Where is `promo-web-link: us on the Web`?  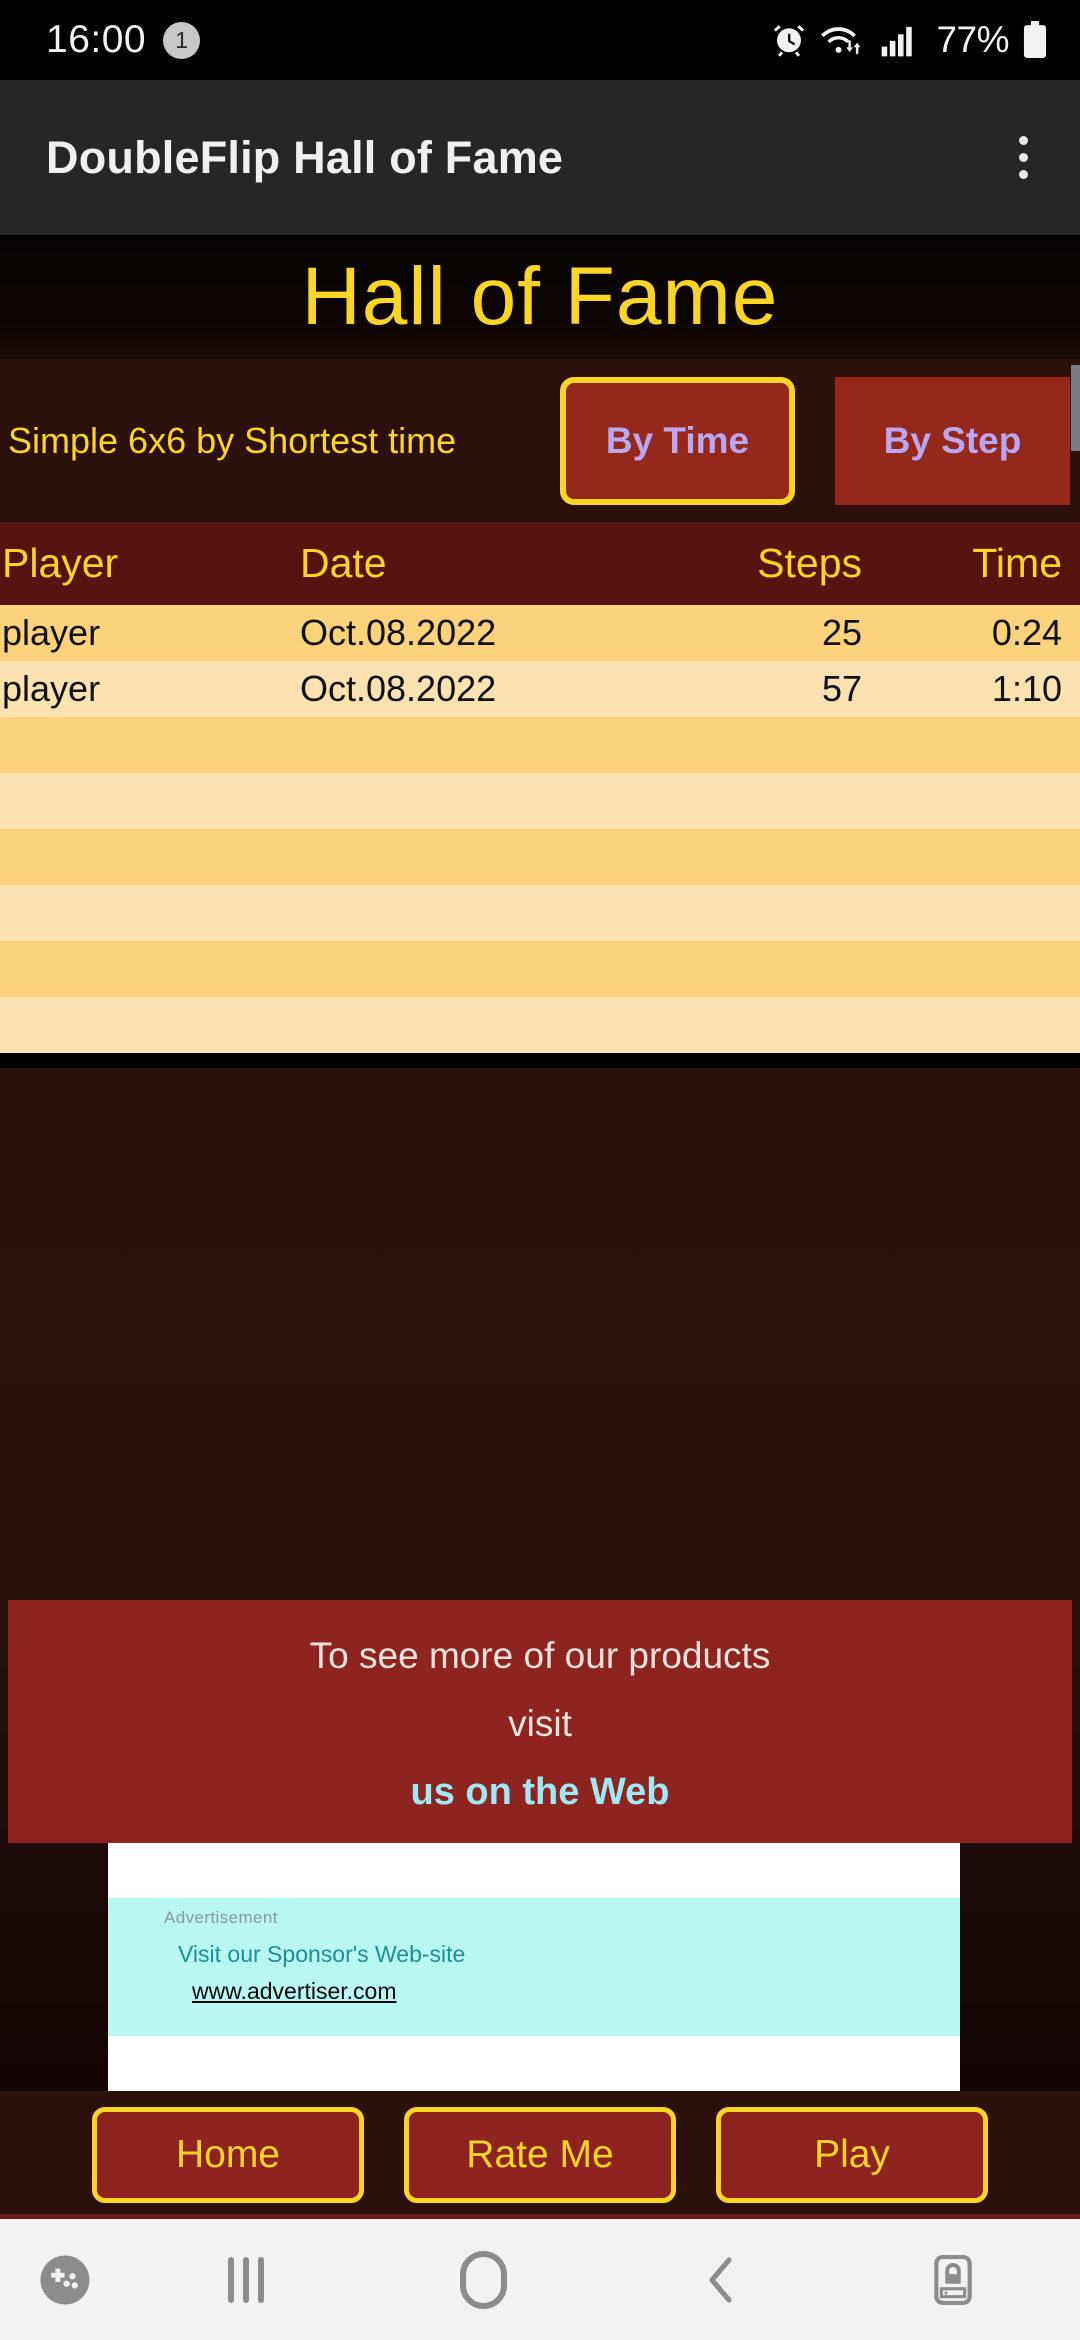 promo-web-link: us on the Web is located at coordinates (540, 1792).